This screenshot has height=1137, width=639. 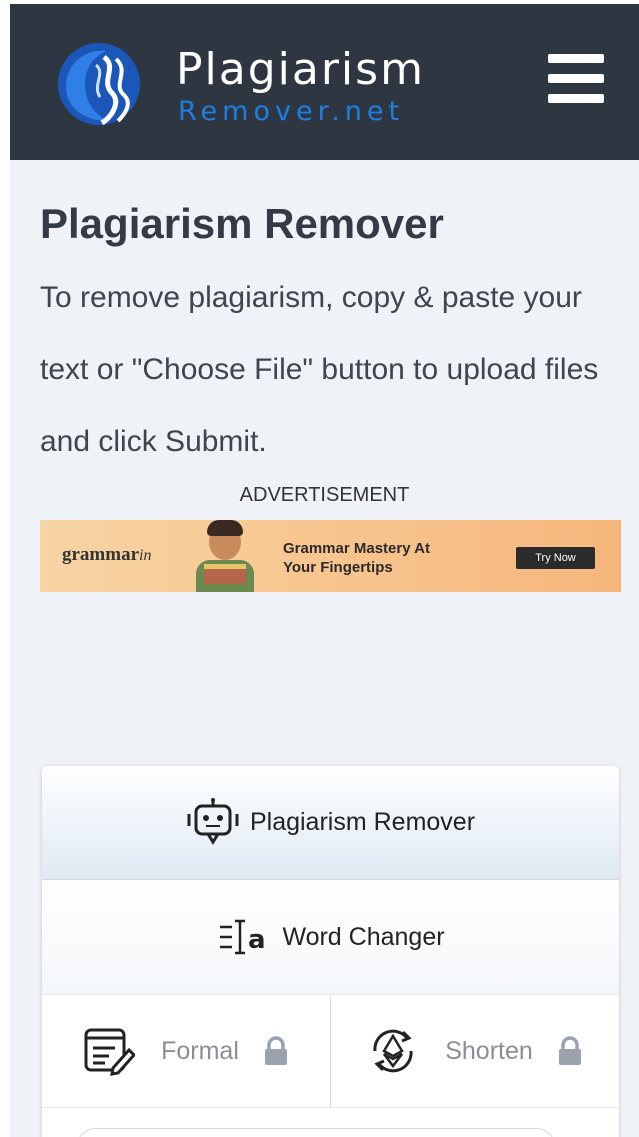 I want to click on ad-try-now-button: Try Now, so click(x=555, y=558).